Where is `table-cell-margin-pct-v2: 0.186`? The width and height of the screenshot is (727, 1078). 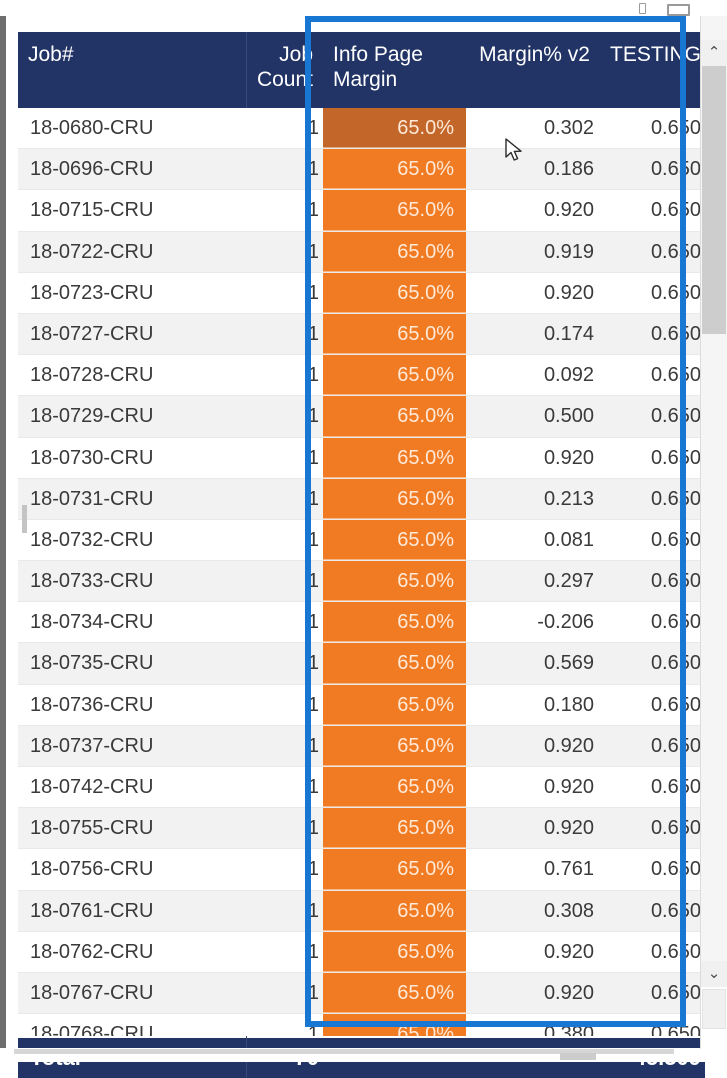 table-cell-margin-pct-v2: 0.186 is located at coordinates (533, 169).